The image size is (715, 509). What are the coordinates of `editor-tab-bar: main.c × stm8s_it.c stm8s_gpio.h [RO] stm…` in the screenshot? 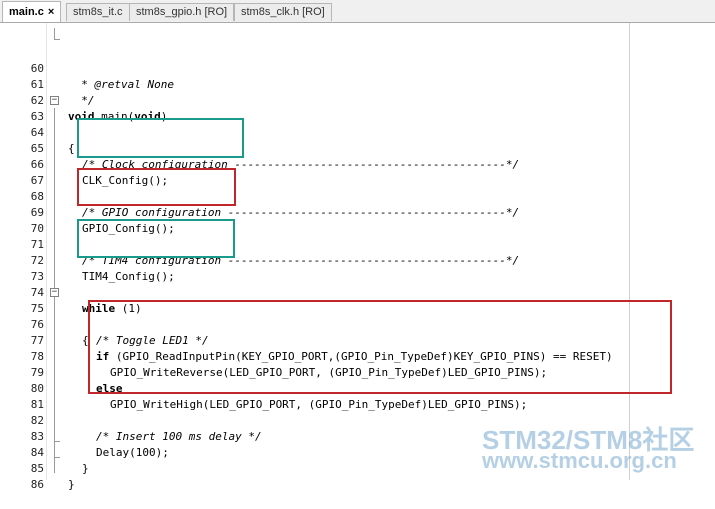 It's located at (357, 11).